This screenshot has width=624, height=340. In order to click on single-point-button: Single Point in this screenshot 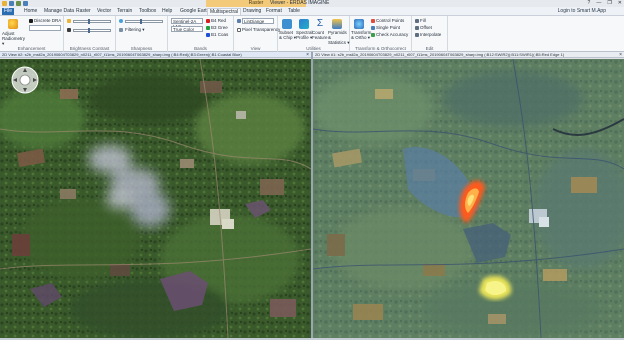, I will do `click(388, 27)`.